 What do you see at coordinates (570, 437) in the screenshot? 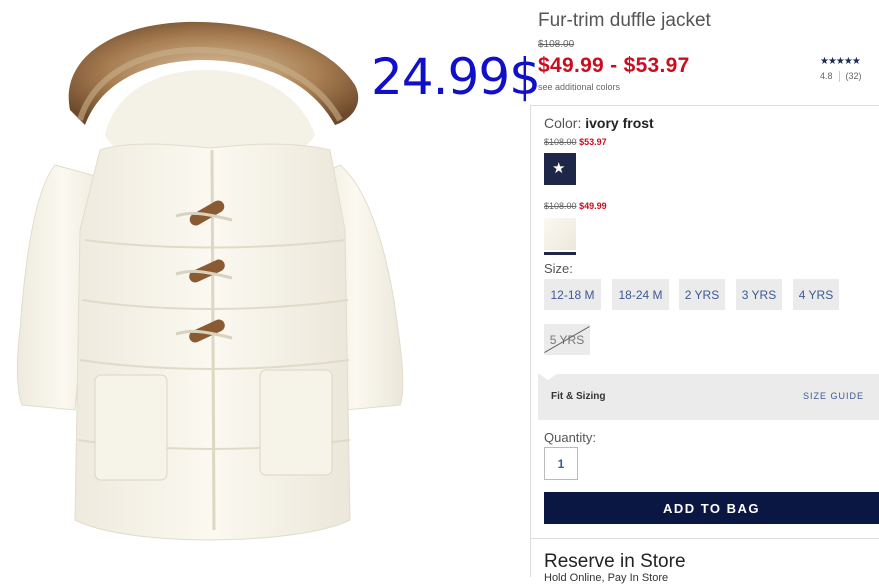
I see `quantity-label: Quantity:` at bounding box center [570, 437].